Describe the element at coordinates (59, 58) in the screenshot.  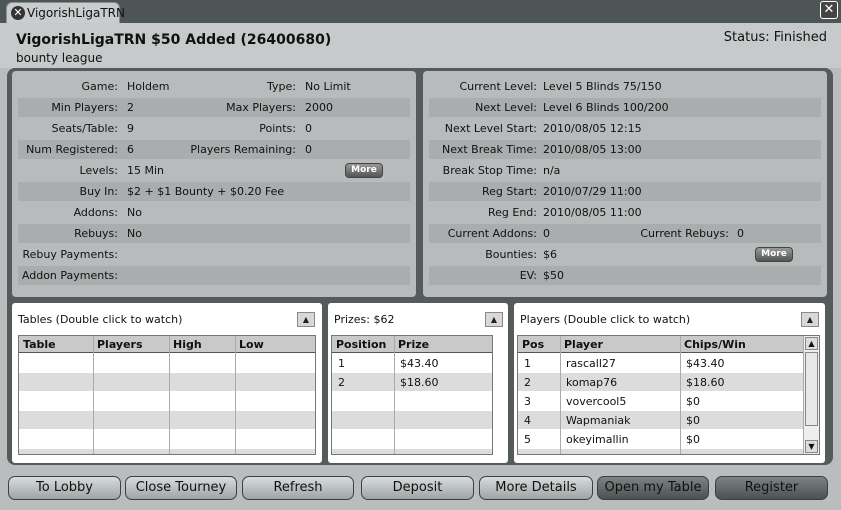
I see `page-subtitle: bounty league` at that location.